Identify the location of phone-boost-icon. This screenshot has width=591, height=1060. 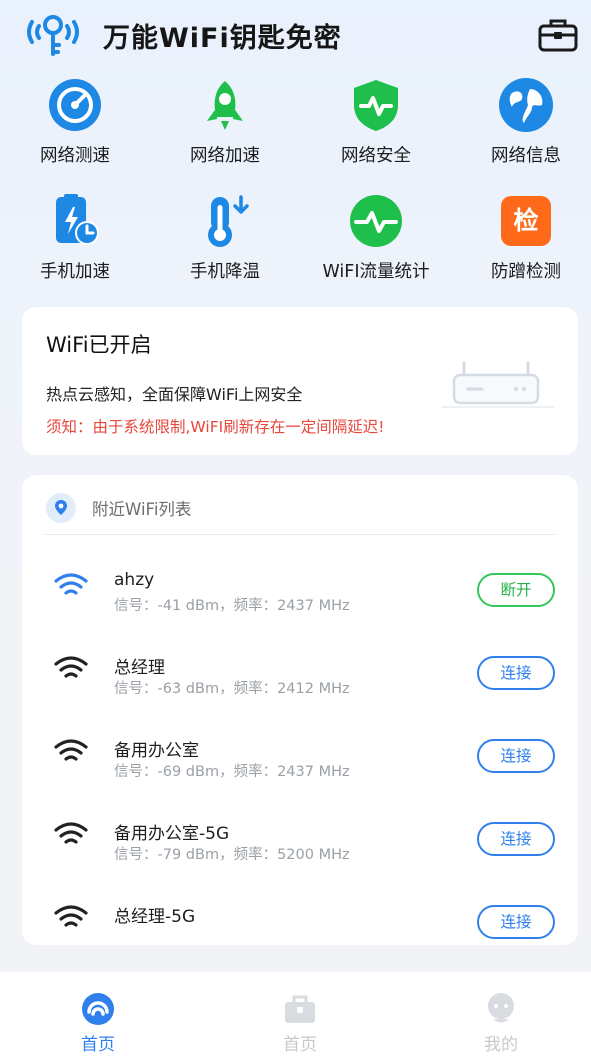
(75, 221).